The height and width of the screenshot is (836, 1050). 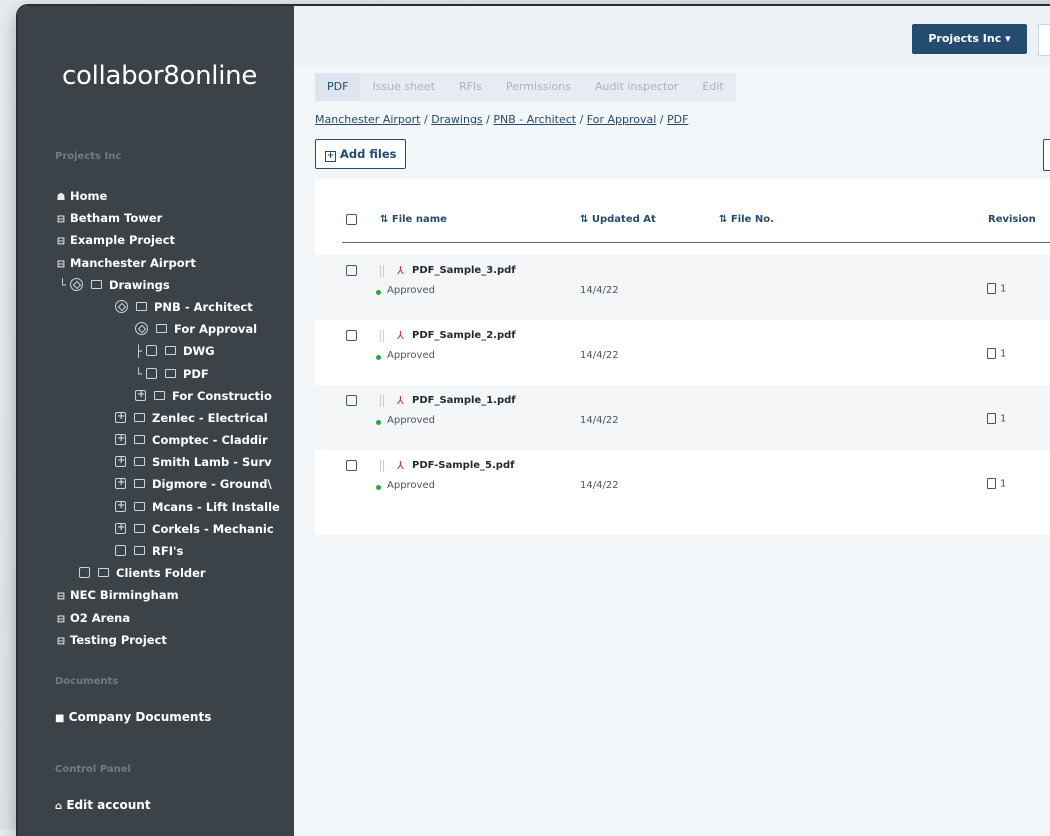 I want to click on tree-folder: PNB - Architect, so click(x=205, y=307).